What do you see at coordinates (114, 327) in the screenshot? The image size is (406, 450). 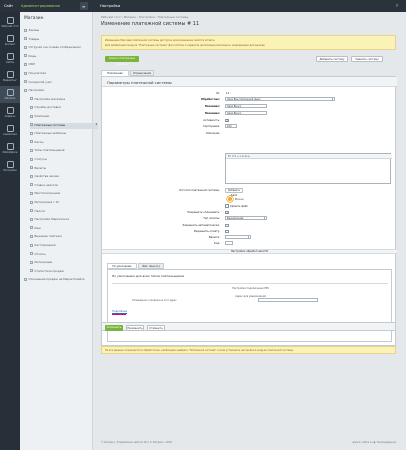 I see `save-button: Сохранить` at bounding box center [114, 327].